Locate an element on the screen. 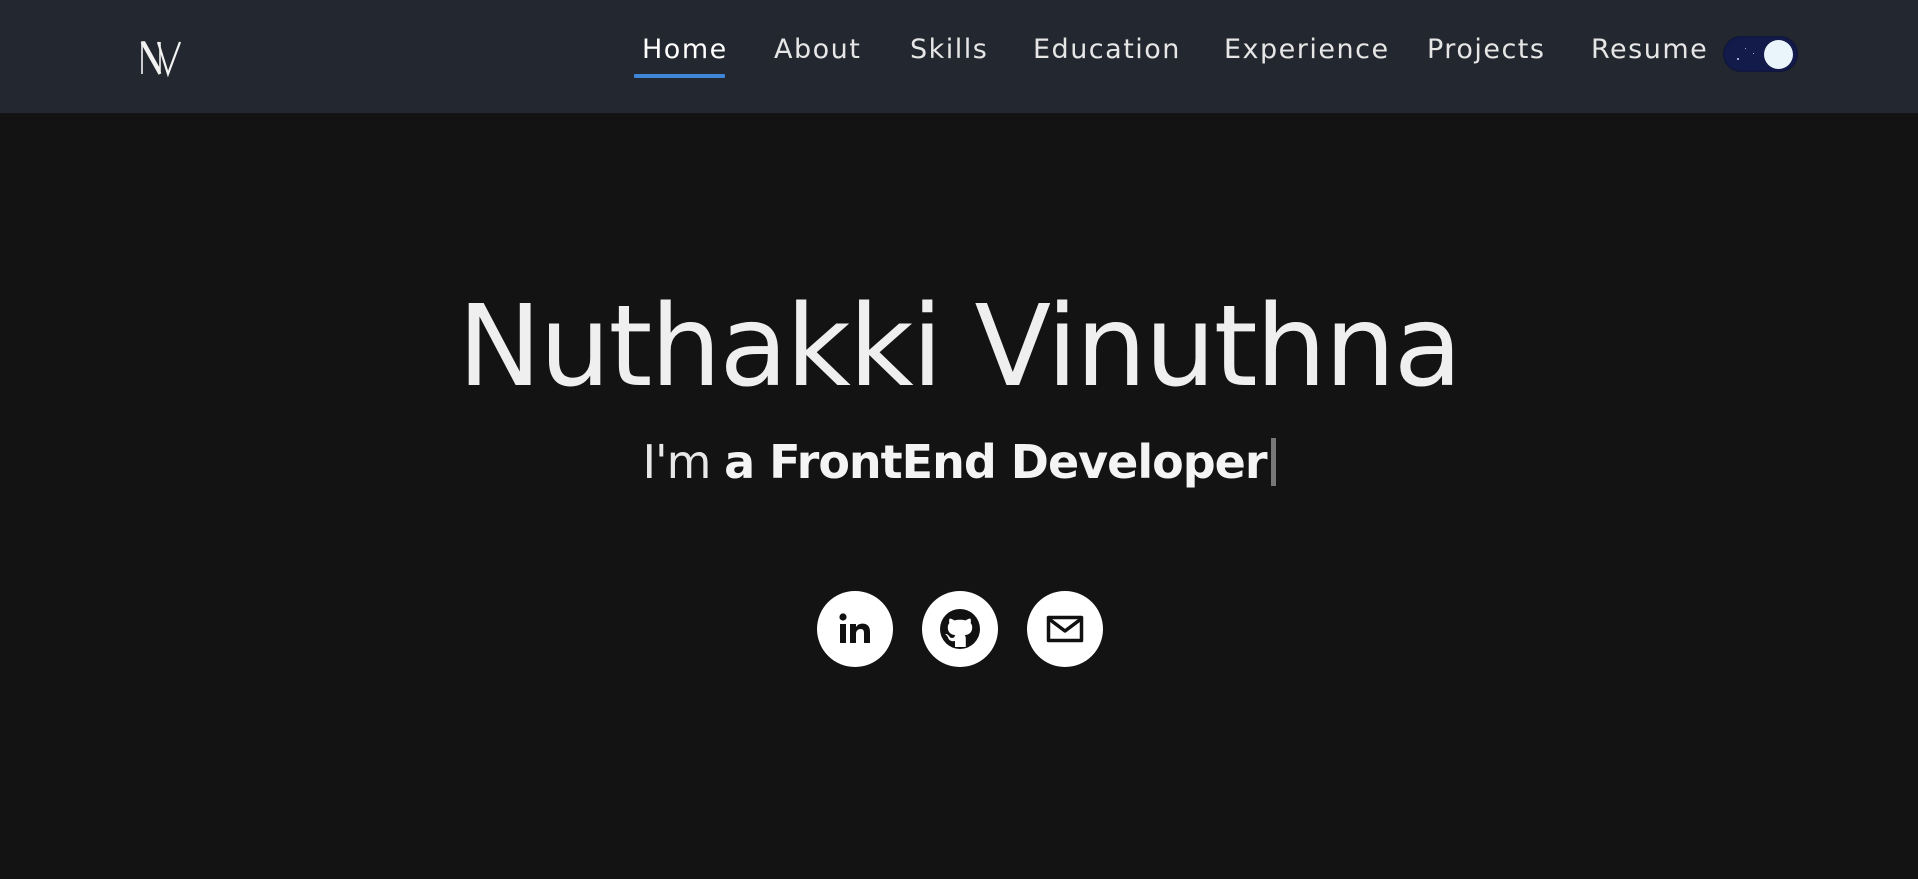 The height and width of the screenshot is (879, 1918). github-button is located at coordinates (960, 629).